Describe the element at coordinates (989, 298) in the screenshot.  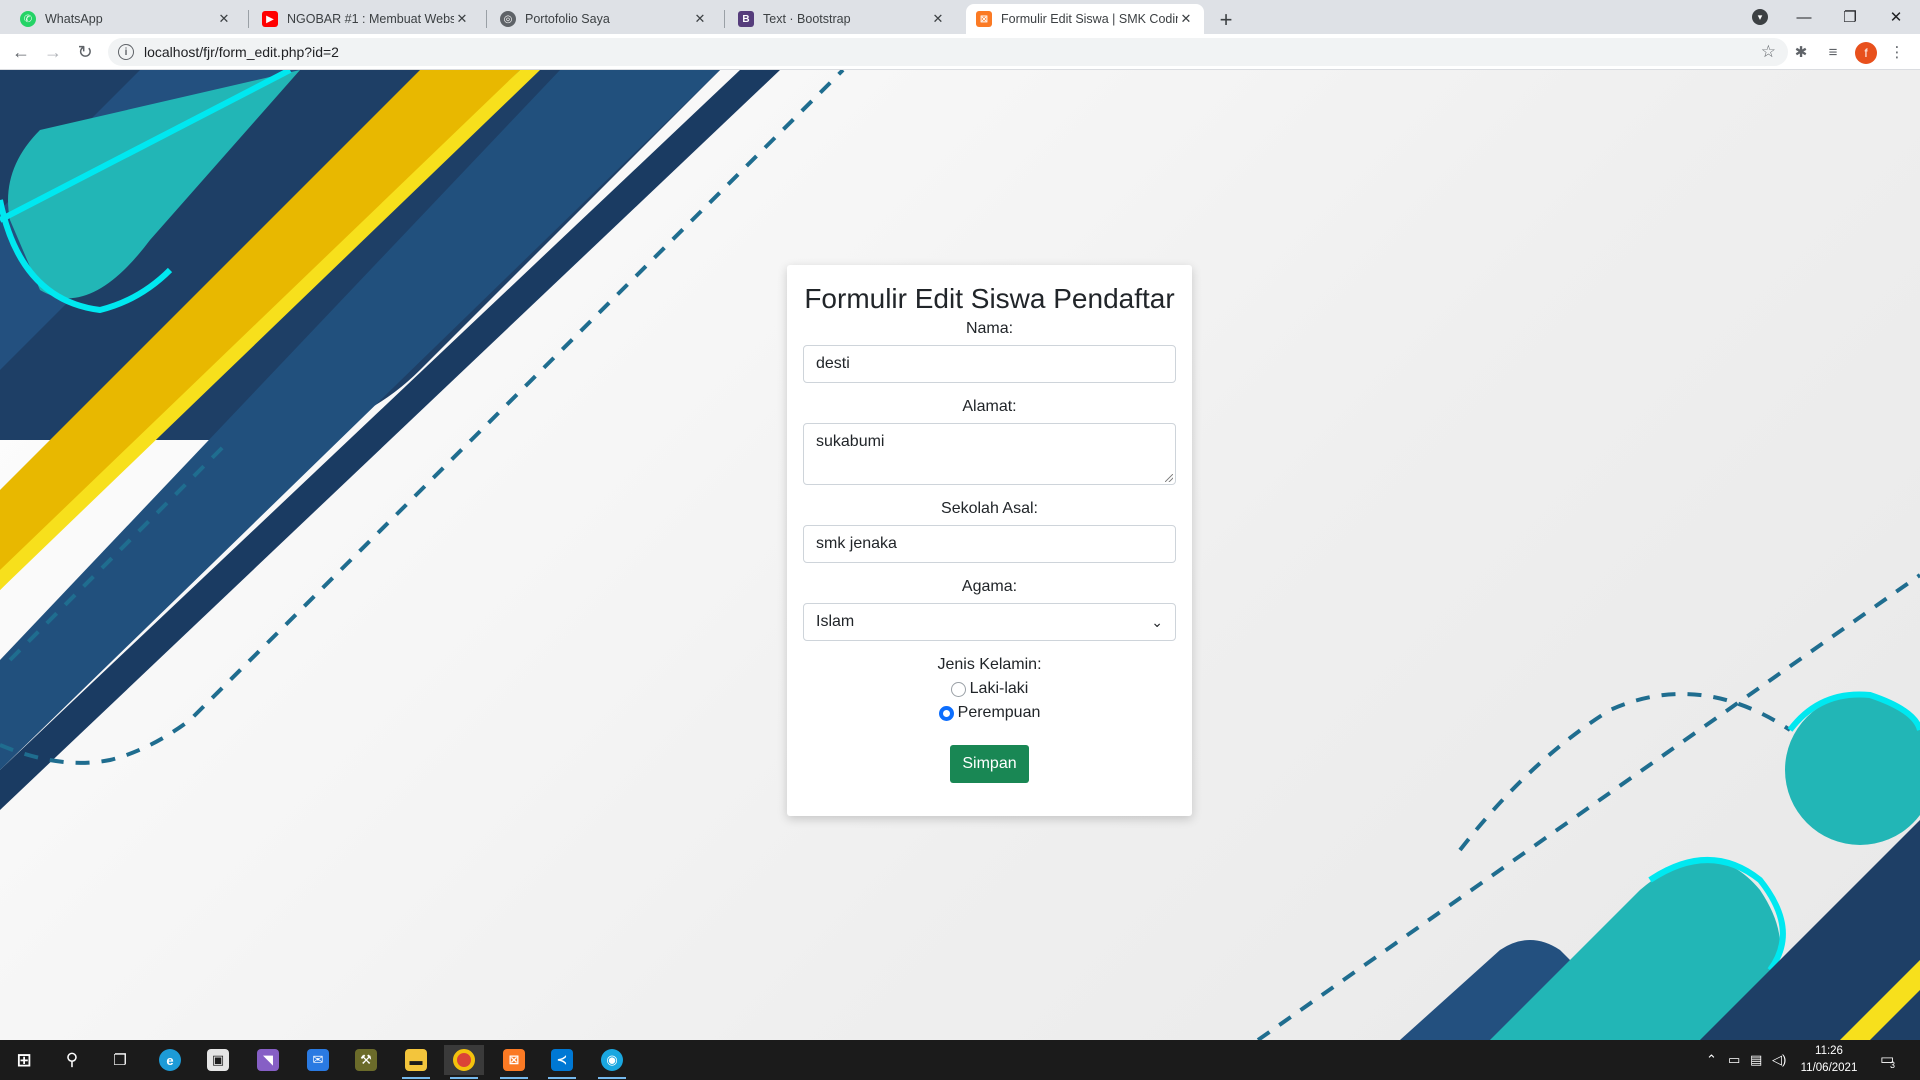
I see `form-title: Formulir Edit Siswa Pendaftar` at that location.